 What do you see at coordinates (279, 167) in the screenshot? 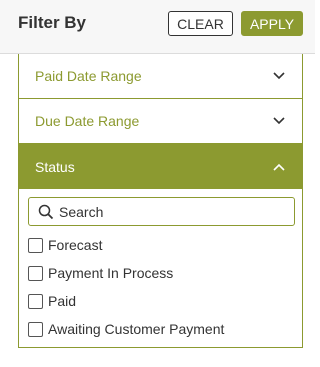
I see `chevron-up-icon` at bounding box center [279, 167].